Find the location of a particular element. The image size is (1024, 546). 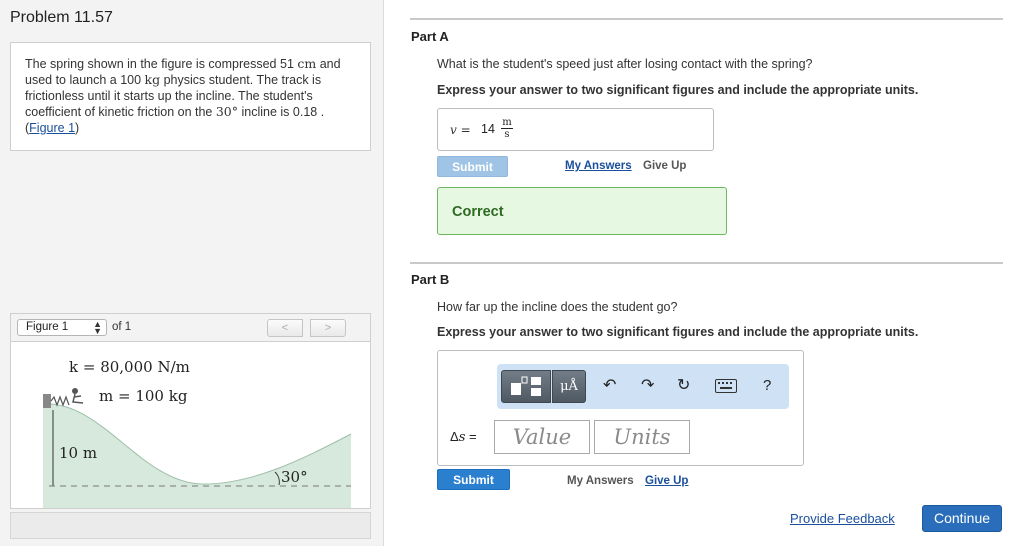

select-arrows-icon: ▲ ▼ is located at coordinates (97, 327).